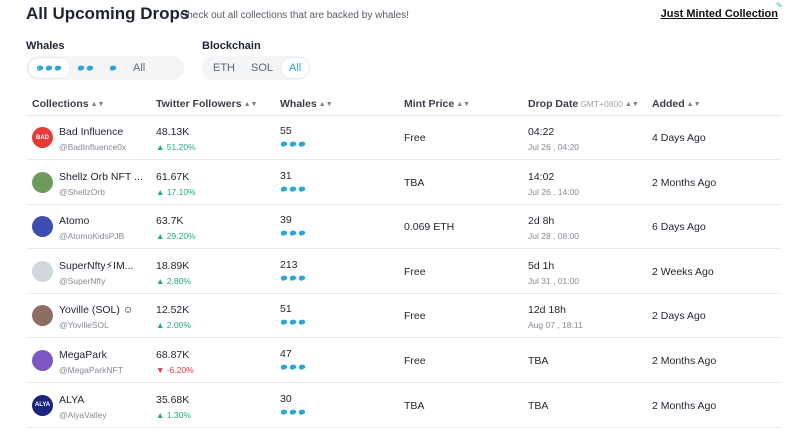  What do you see at coordinates (105, 400) in the screenshot?
I see `collection-name: ALYA` at bounding box center [105, 400].